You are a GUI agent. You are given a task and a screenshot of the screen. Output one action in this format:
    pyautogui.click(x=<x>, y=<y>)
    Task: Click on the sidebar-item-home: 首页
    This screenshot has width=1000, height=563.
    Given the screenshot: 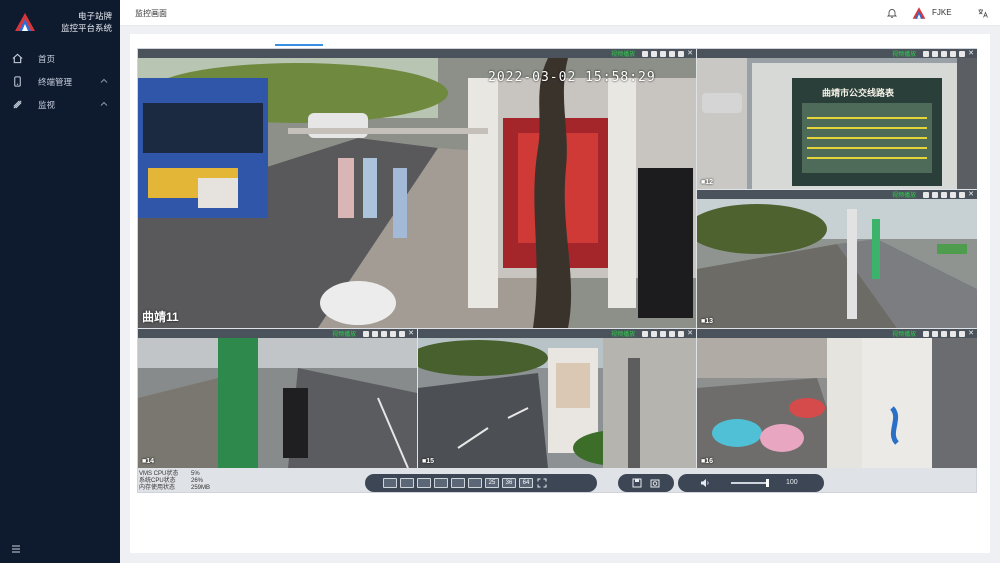 What is the action you would take?
    pyautogui.click(x=60, y=58)
    